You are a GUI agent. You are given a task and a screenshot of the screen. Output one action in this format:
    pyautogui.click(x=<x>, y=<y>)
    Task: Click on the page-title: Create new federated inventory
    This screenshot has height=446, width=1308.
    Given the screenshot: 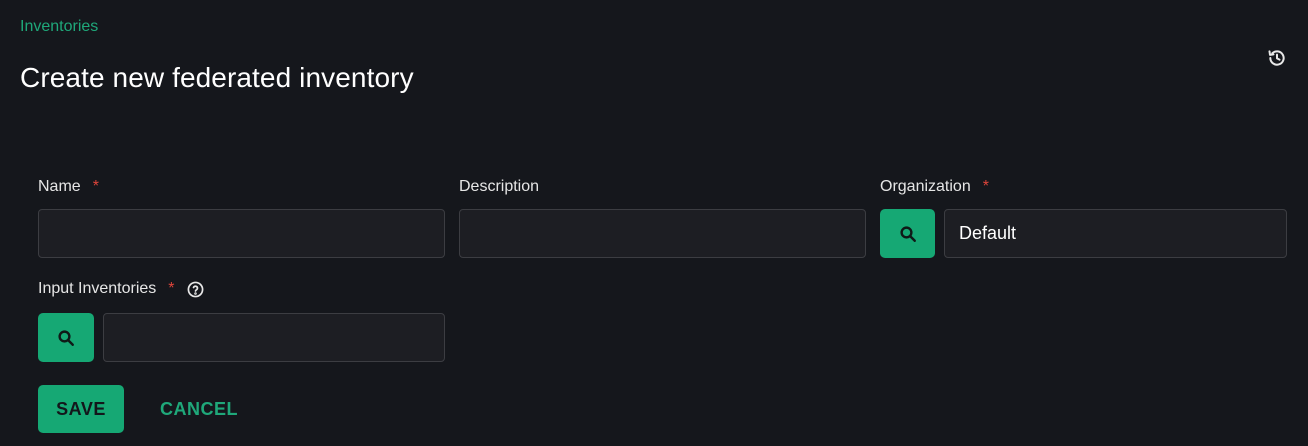 What is the action you would take?
    pyautogui.click(x=217, y=77)
    